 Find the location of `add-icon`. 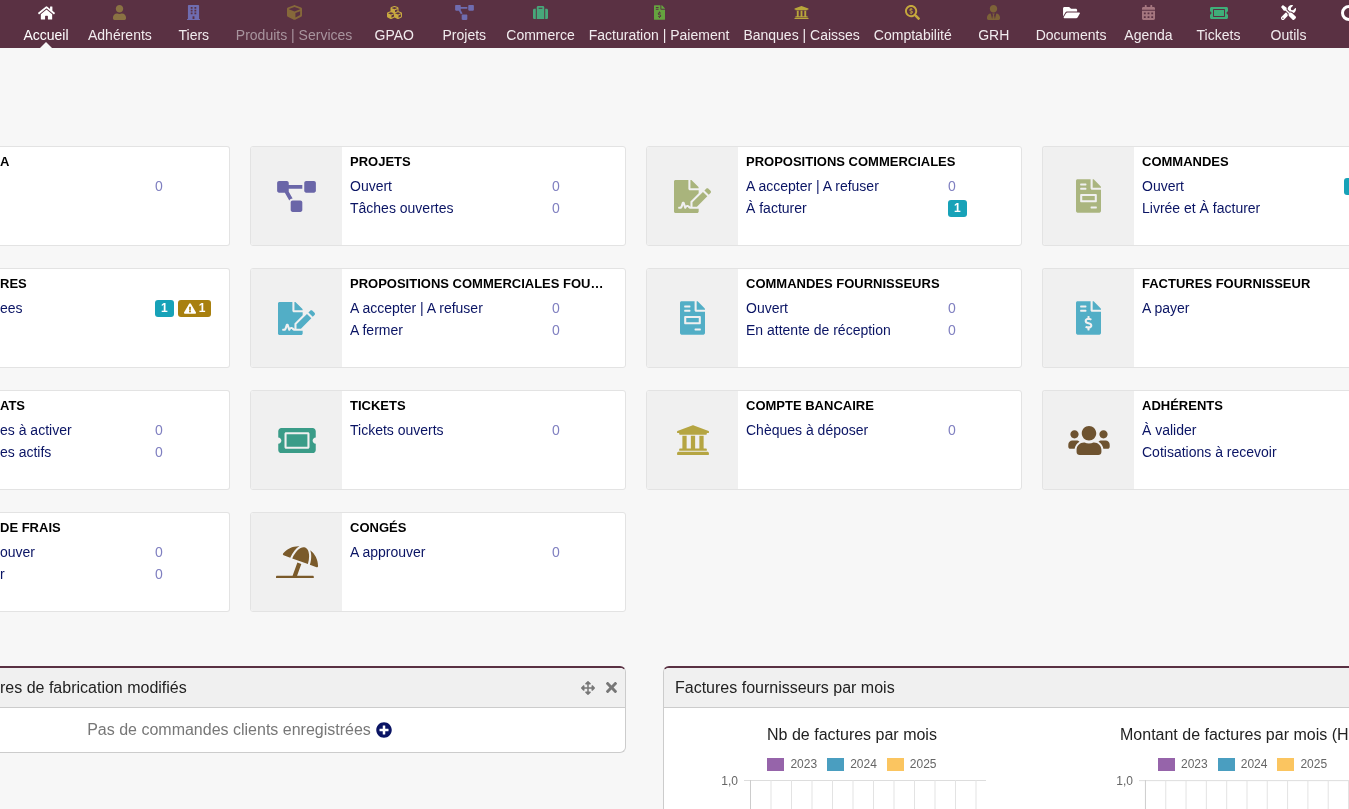

add-icon is located at coordinates (383, 730).